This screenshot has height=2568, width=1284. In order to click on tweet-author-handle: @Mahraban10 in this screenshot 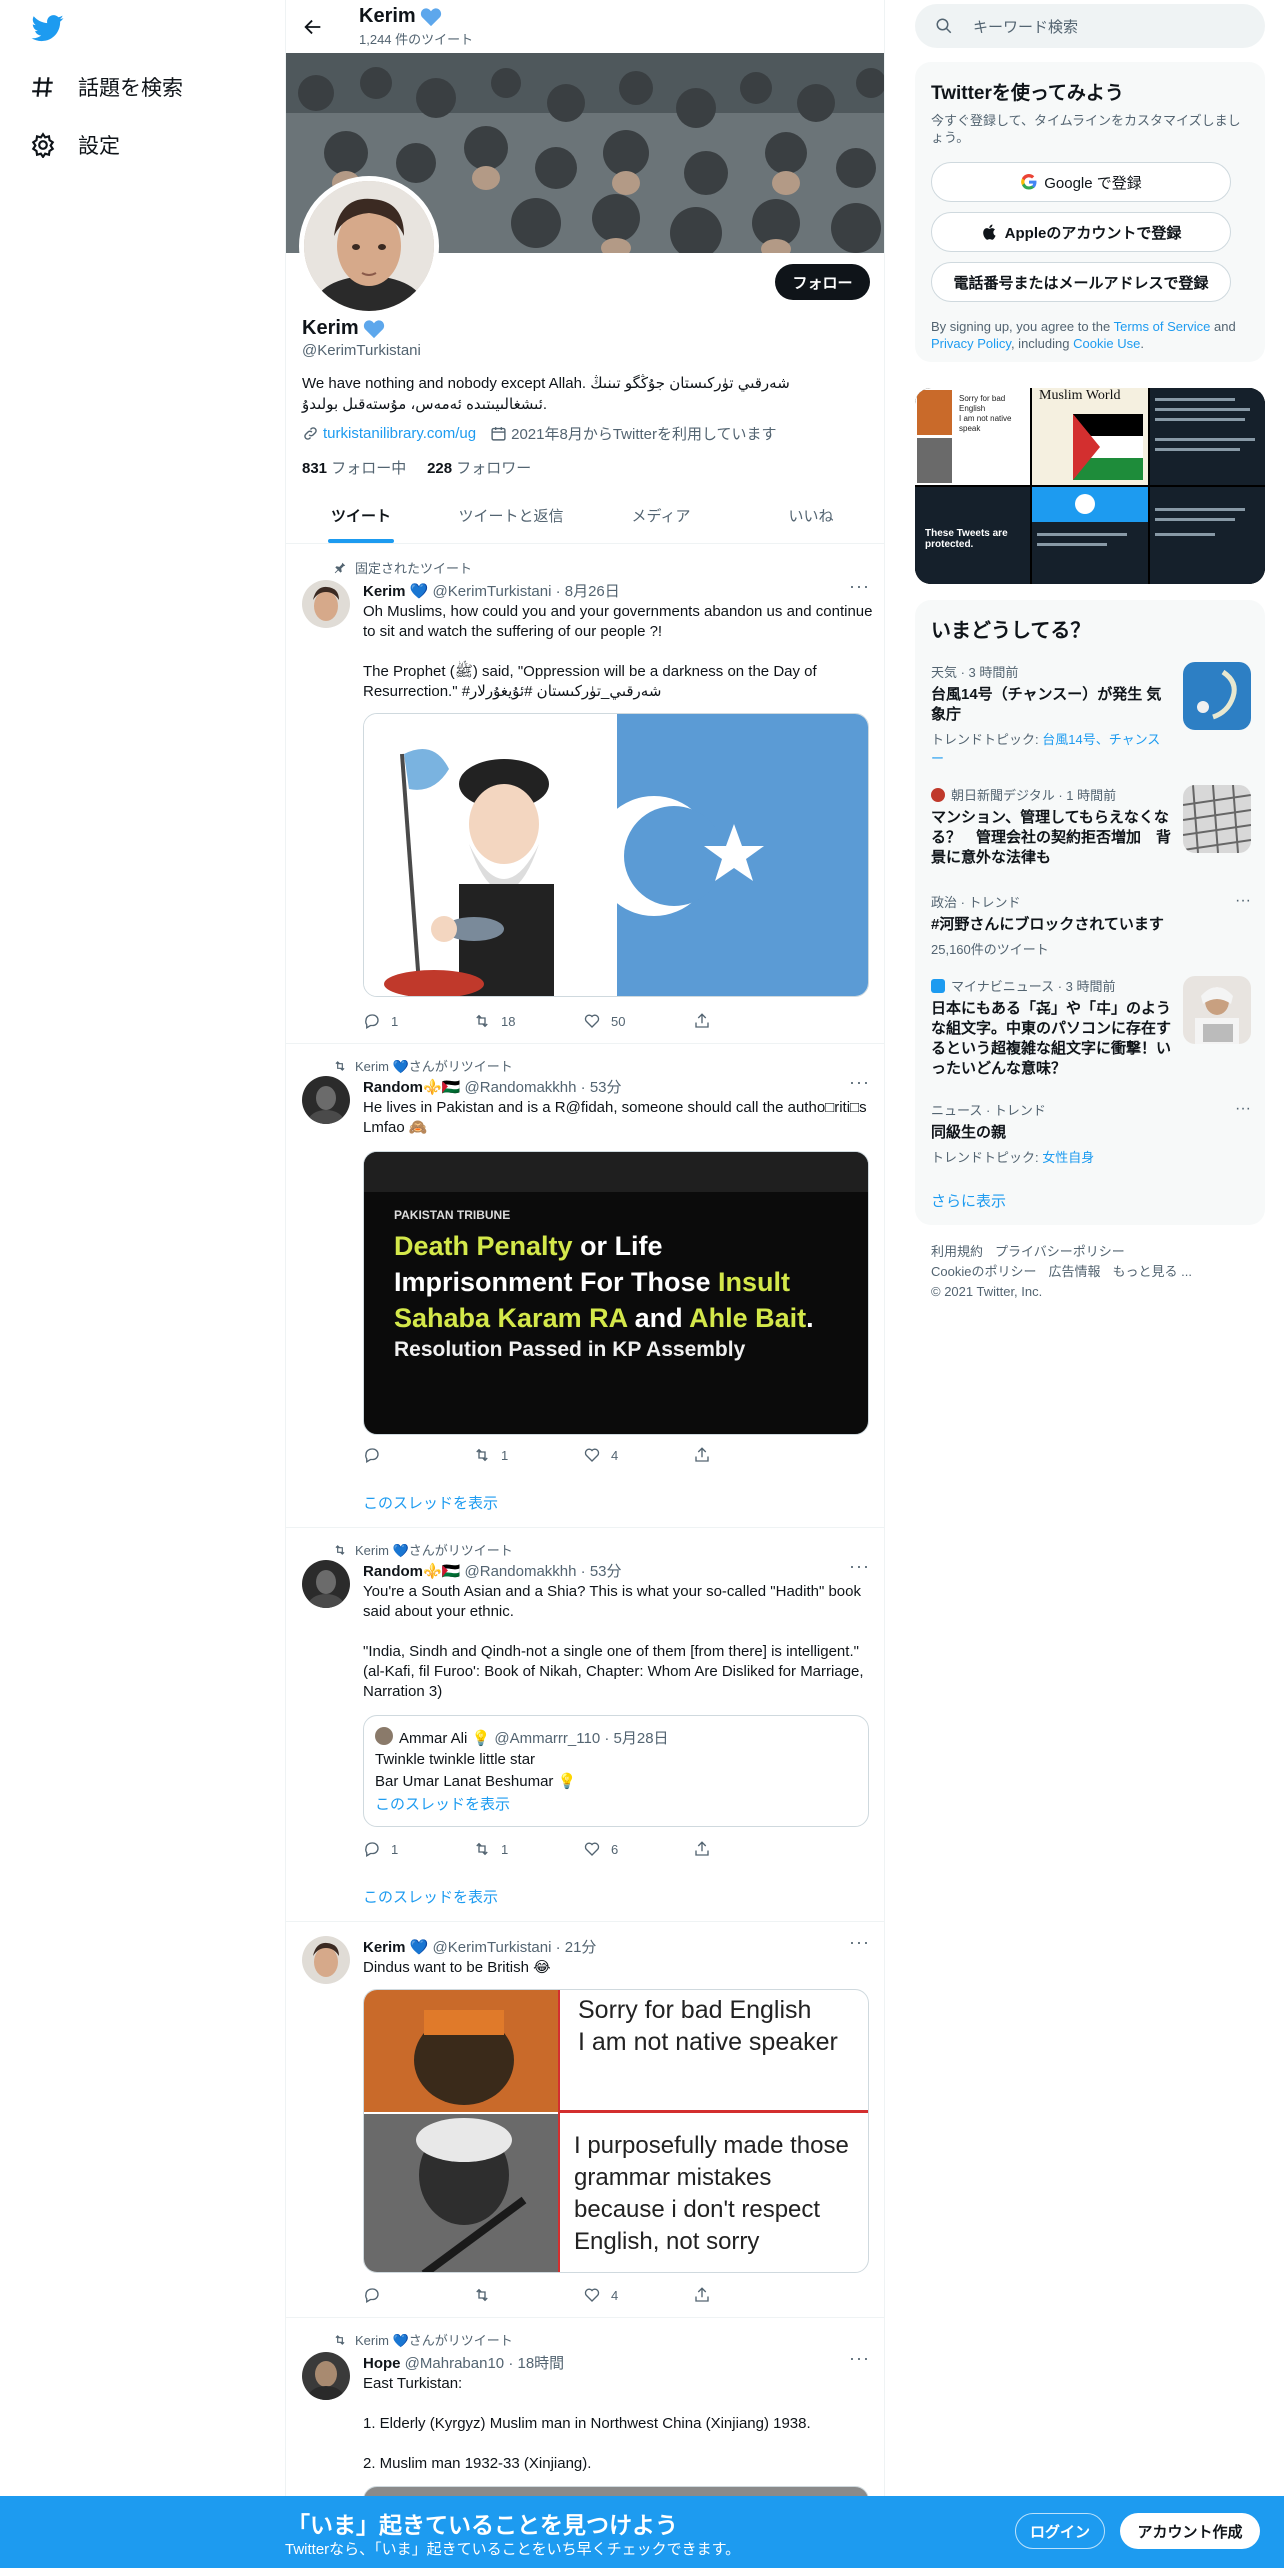, I will do `click(454, 2363)`.